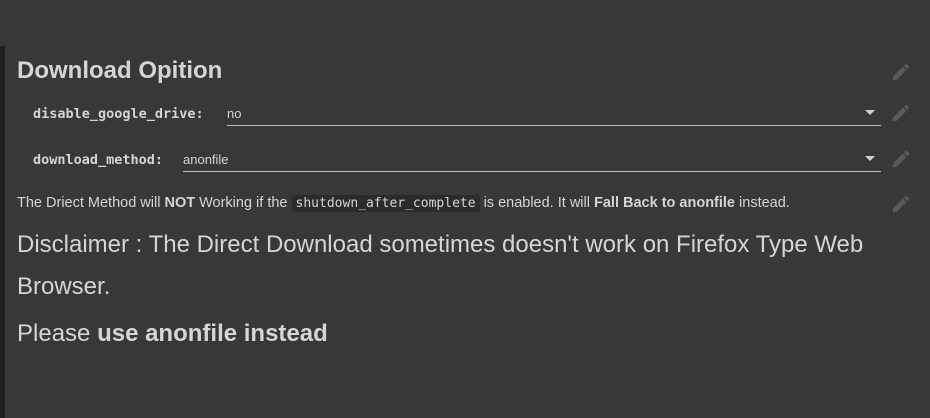 This screenshot has width=930, height=418. What do you see at coordinates (385, 203) in the screenshot?
I see `note-code-shutdown: shutdown_after_complete` at bounding box center [385, 203].